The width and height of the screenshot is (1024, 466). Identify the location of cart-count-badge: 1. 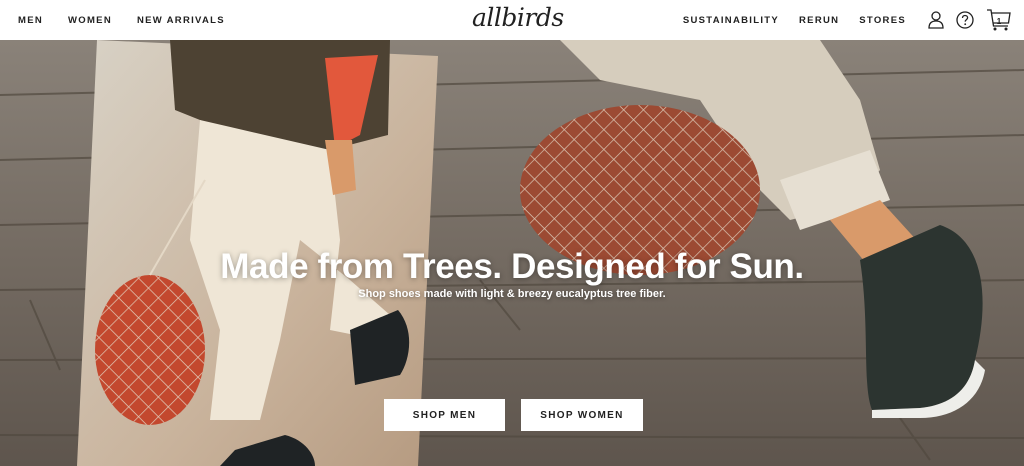
(999, 21).